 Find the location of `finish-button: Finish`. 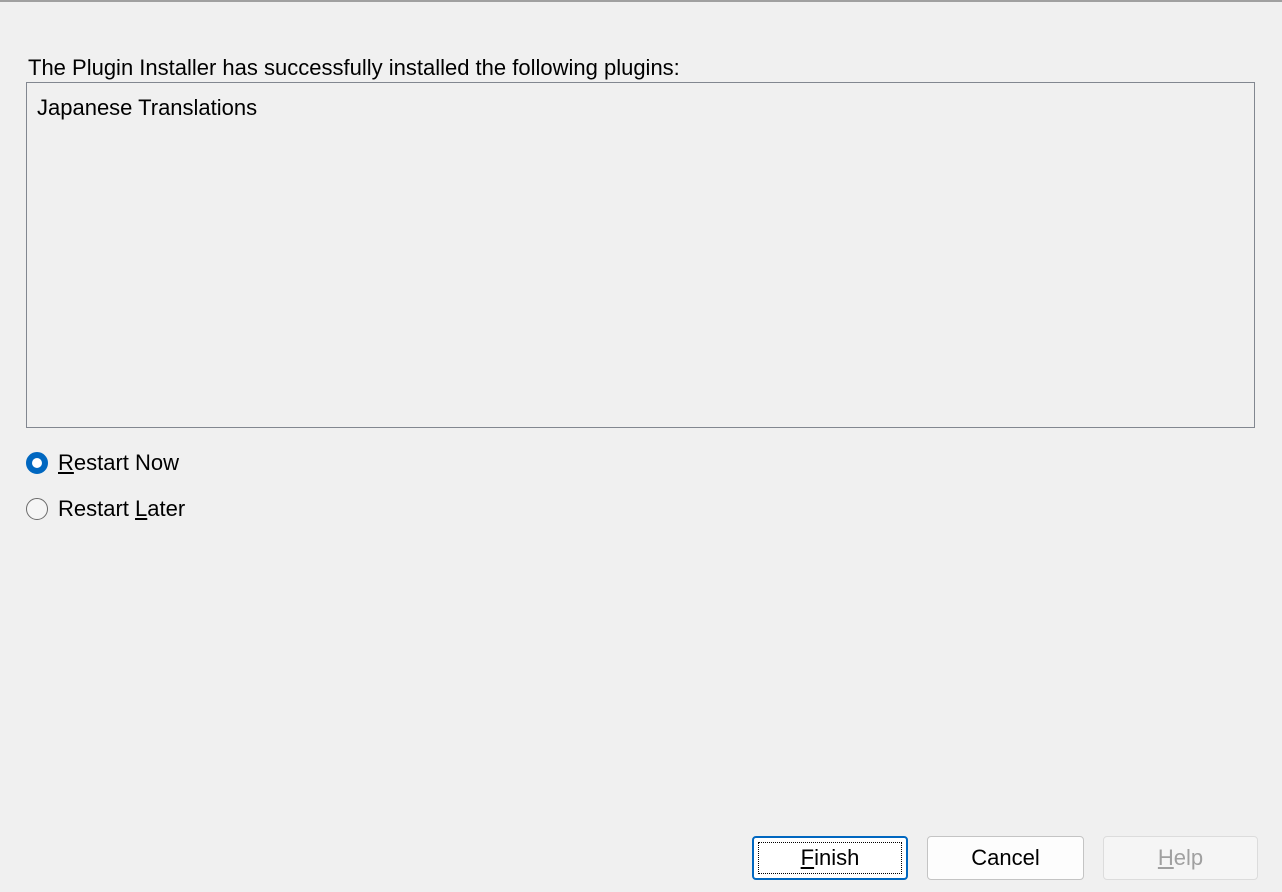

finish-button: Finish is located at coordinates (830, 858).